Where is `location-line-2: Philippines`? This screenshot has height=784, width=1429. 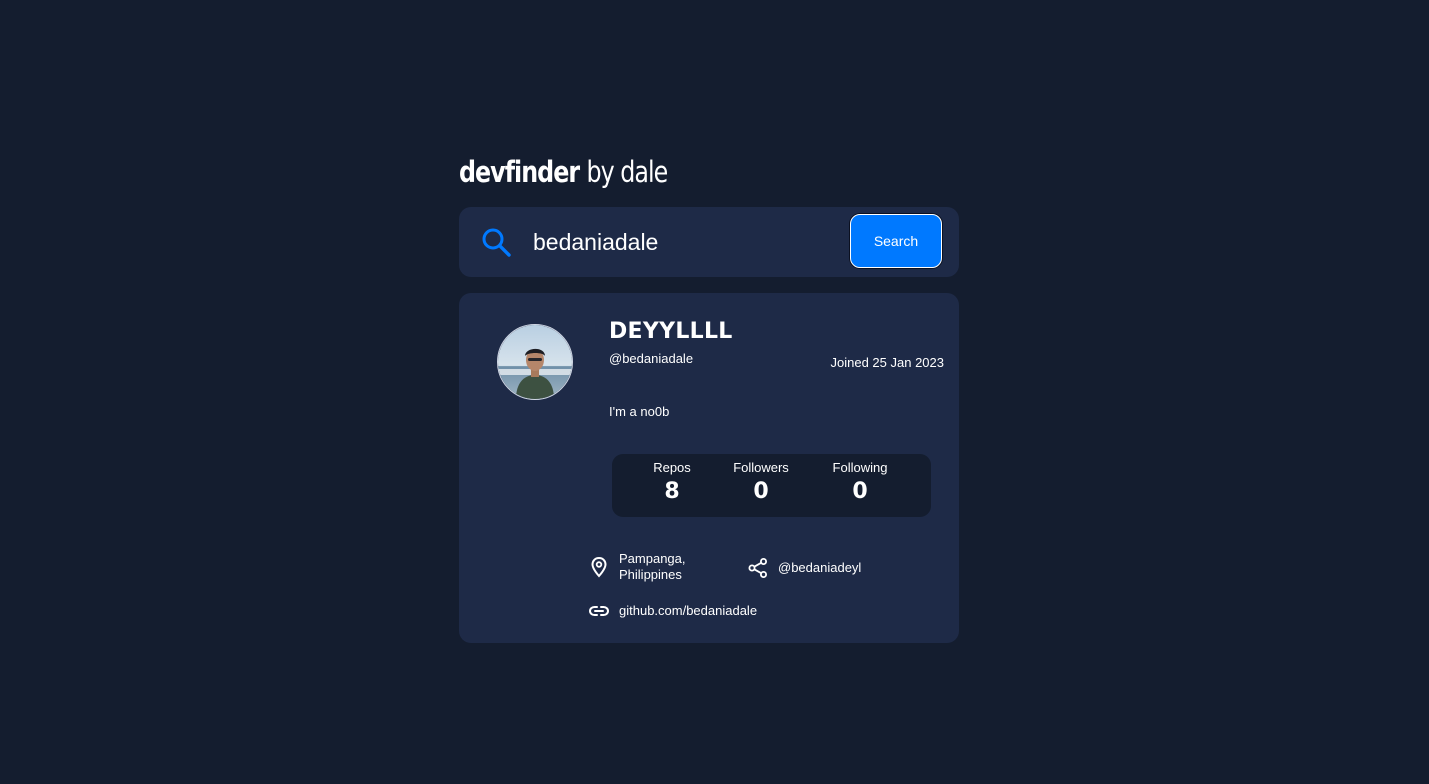
location-line-2: Philippines is located at coordinates (650, 574).